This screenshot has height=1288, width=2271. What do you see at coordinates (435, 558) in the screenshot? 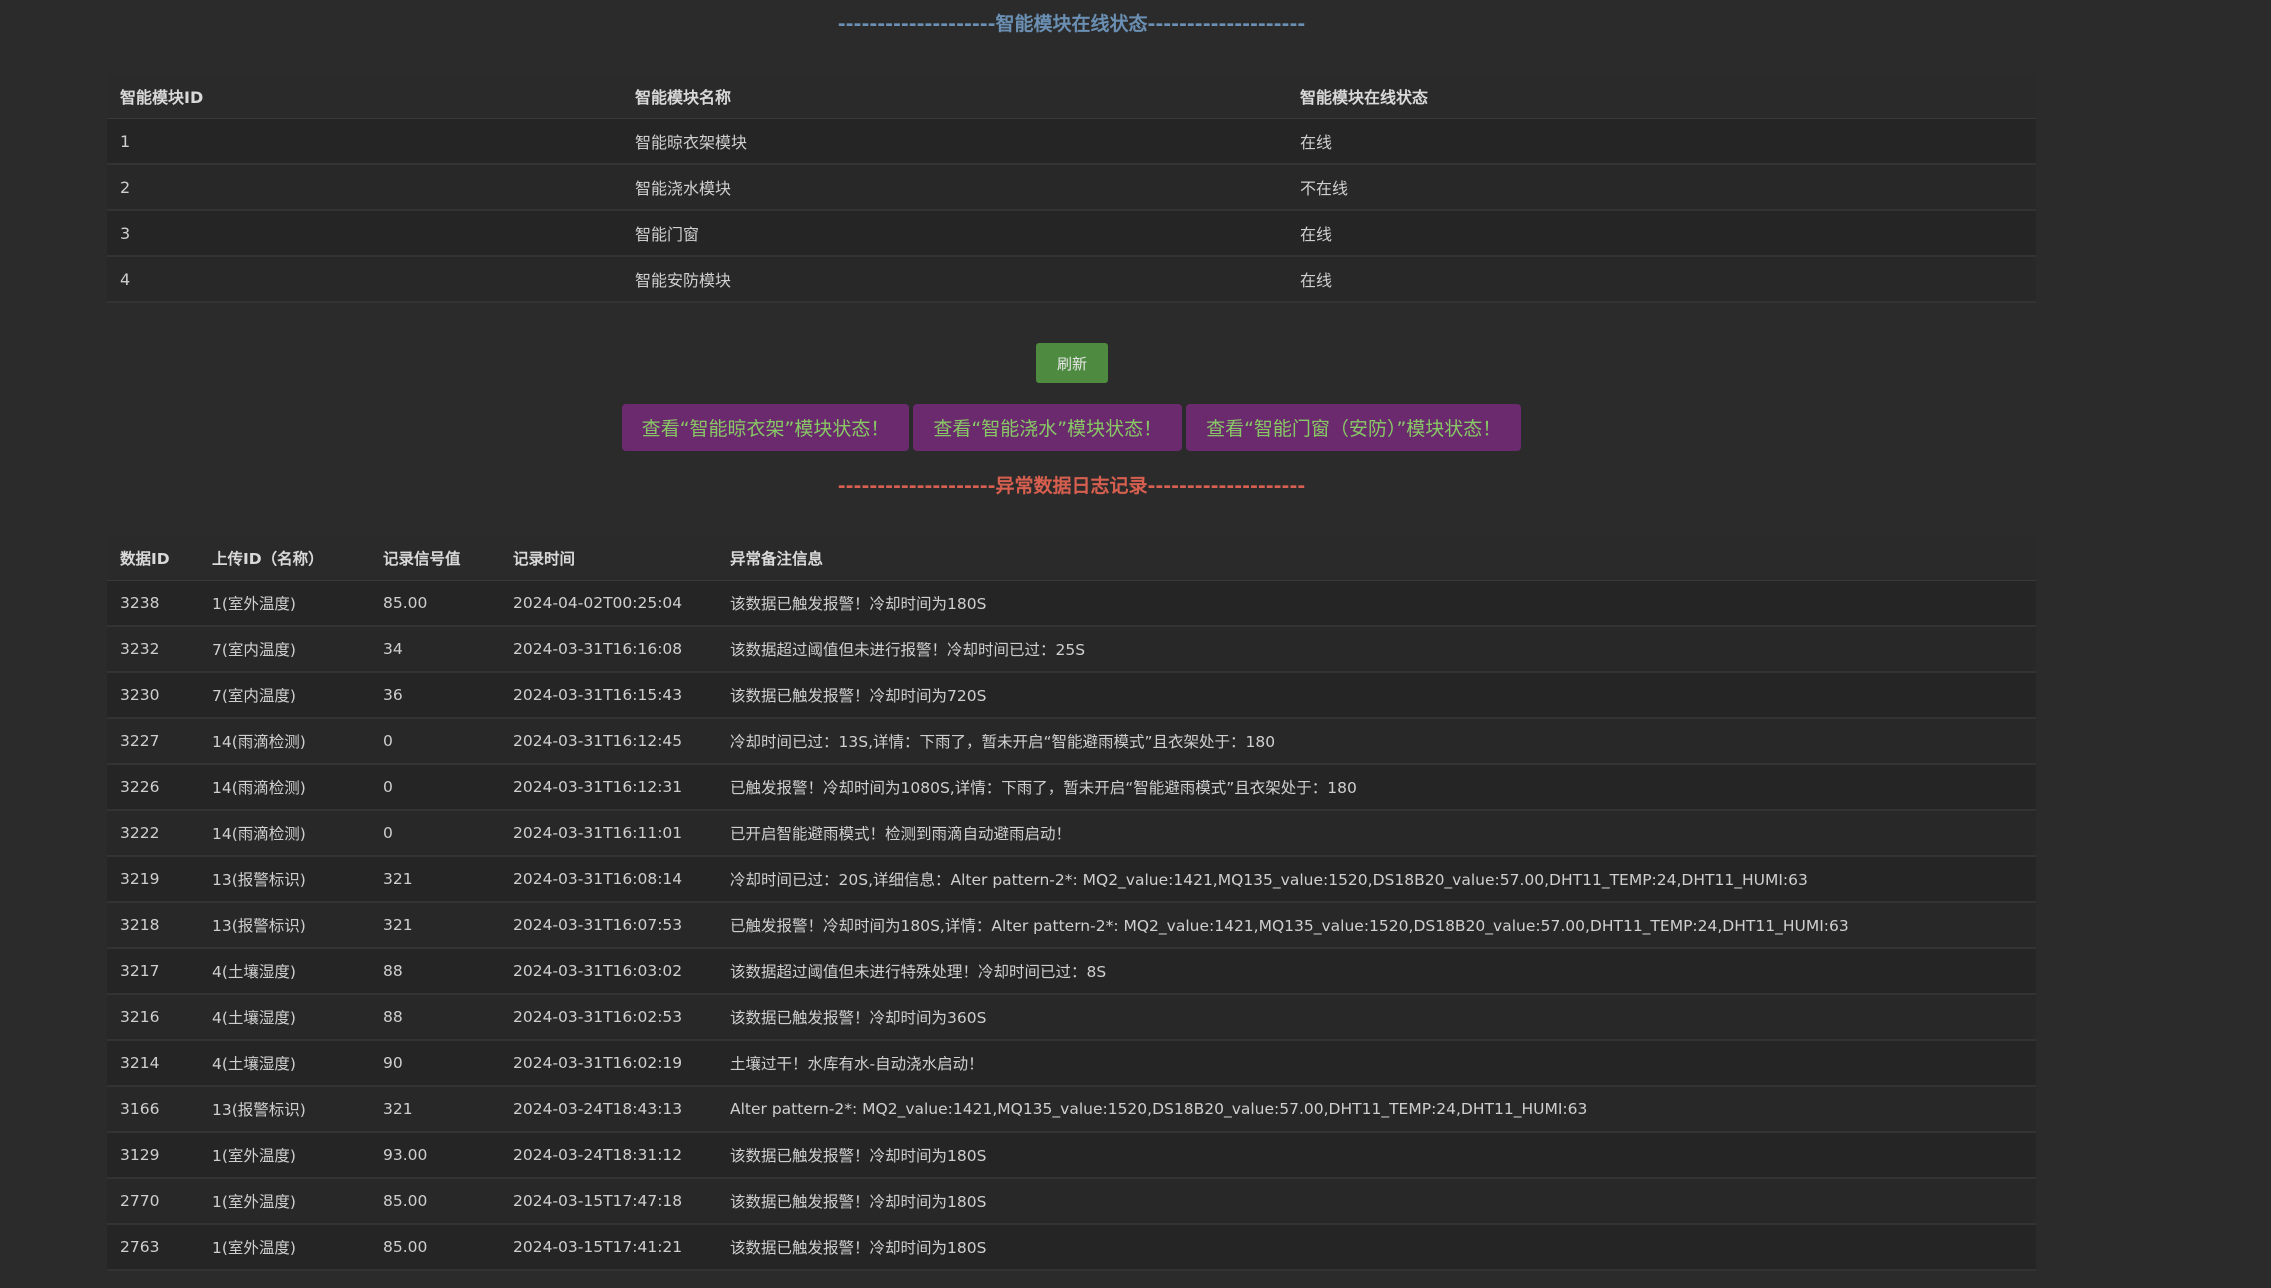
I see `column-header-signal-value: 记录信号值` at bounding box center [435, 558].